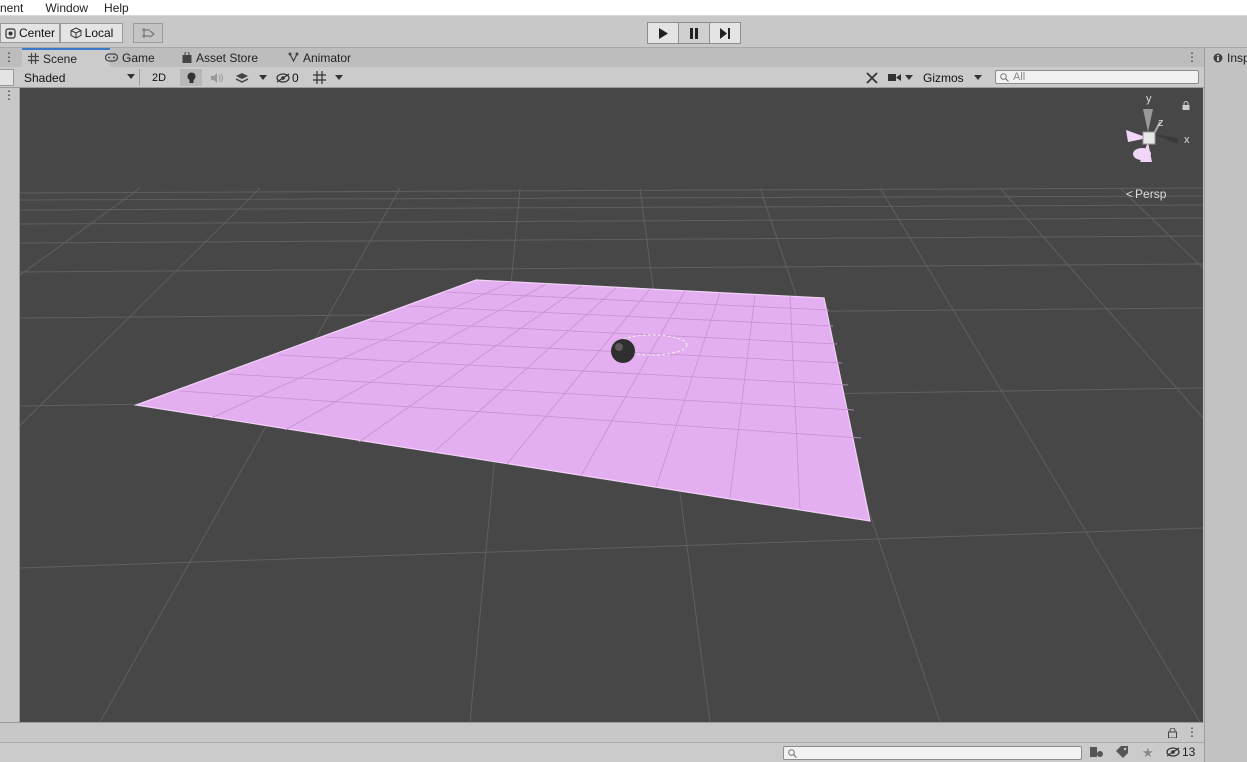 The width and height of the screenshot is (1247, 762). What do you see at coordinates (1149, 99) in the screenshot?
I see `axis-y-label: y` at bounding box center [1149, 99].